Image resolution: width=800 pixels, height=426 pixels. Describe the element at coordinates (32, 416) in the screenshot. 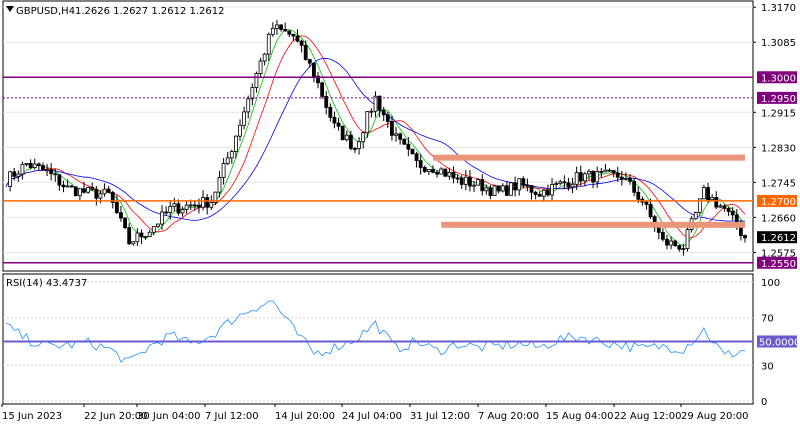

I see `time-tick-label: 15 Jun 2023` at that location.